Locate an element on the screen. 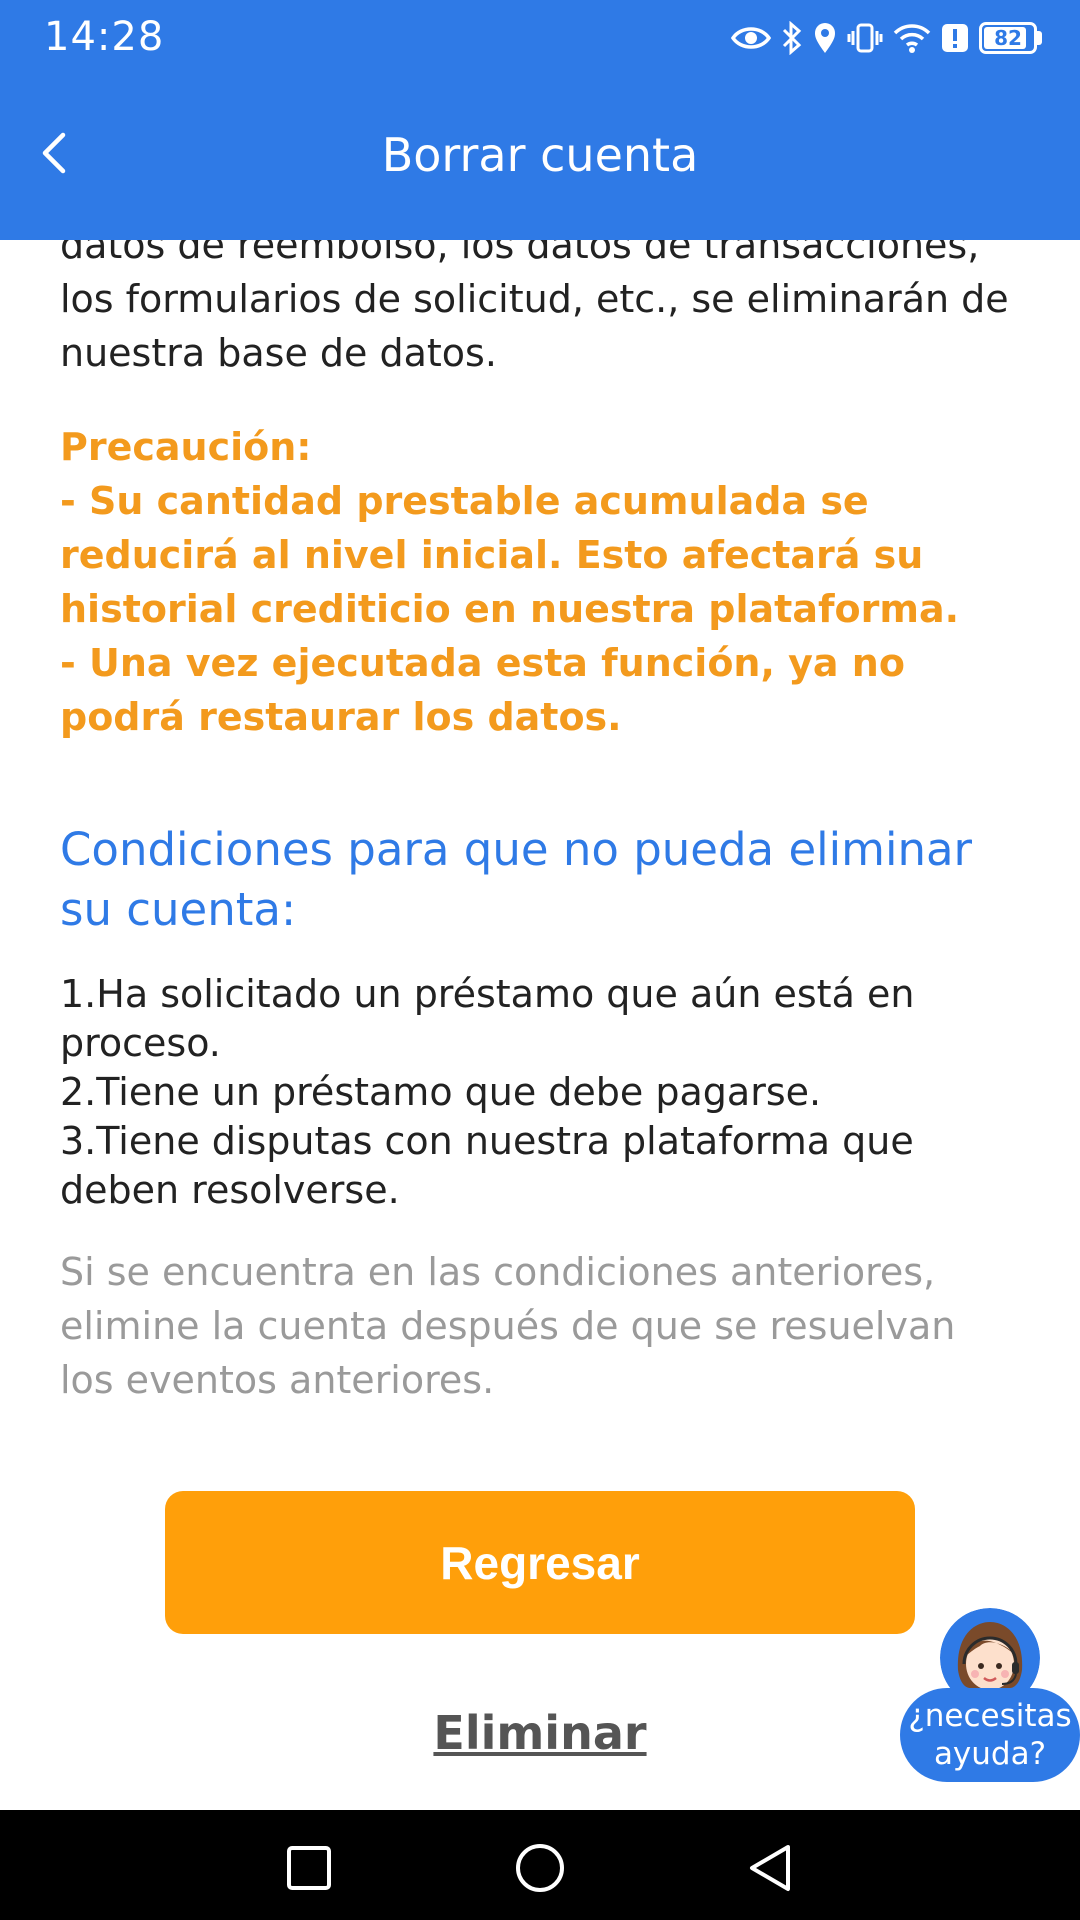  help-button: ¿necesitas ayuda? is located at coordinates (989, 1695).